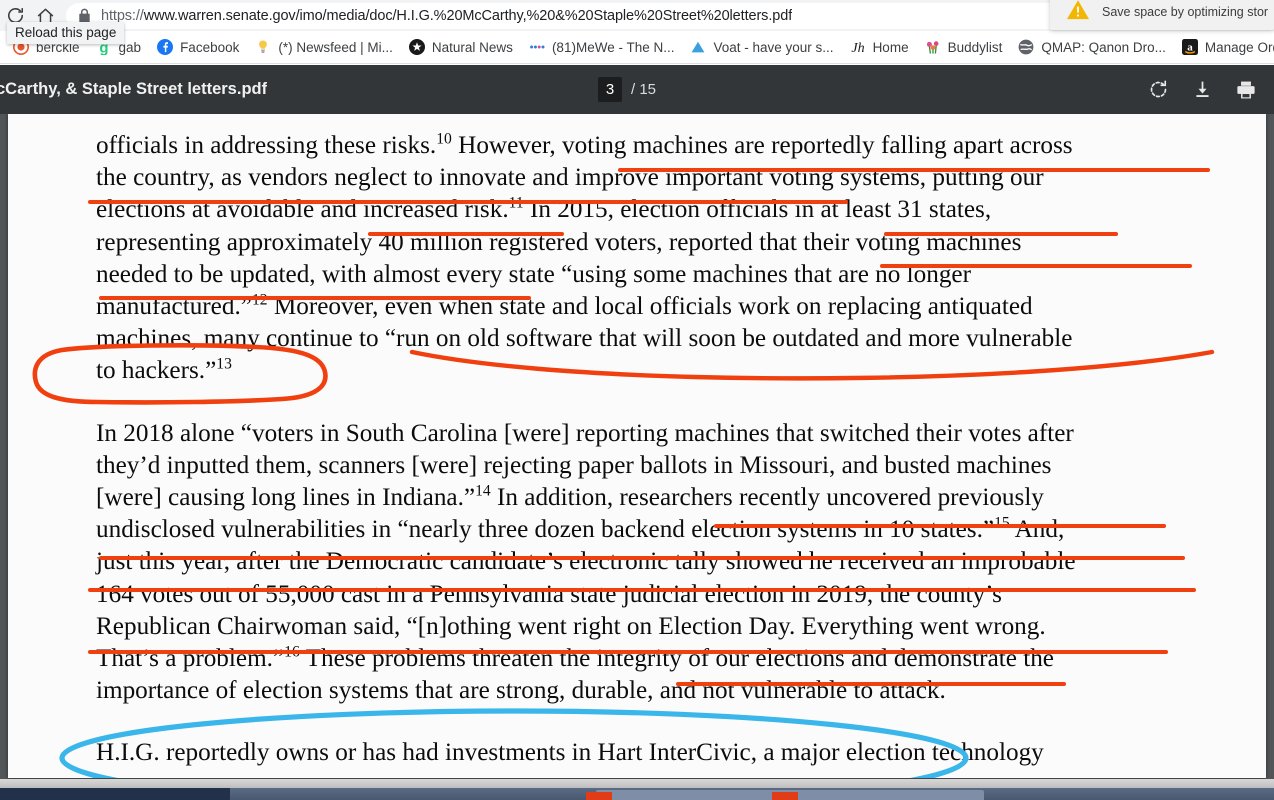 The height and width of the screenshot is (800, 1274). I want to click on taskbar-start-region, so click(115, 794).